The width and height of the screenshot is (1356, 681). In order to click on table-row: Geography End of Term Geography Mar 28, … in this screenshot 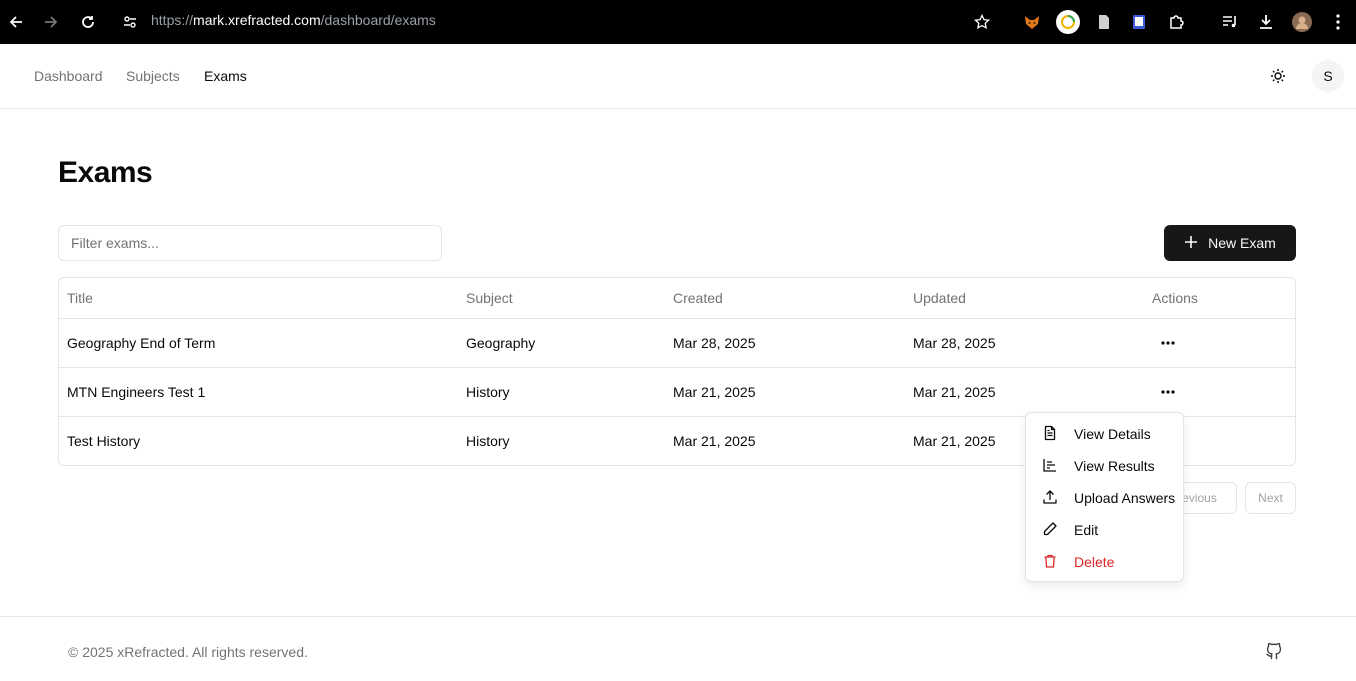, I will do `click(677, 343)`.